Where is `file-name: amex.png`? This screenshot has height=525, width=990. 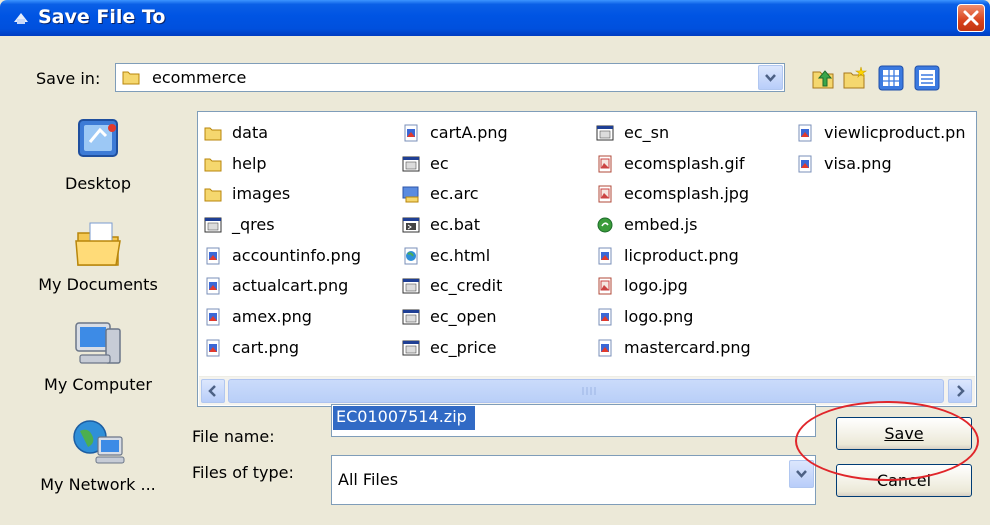
file-name: amex.png is located at coordinates (272, 317).